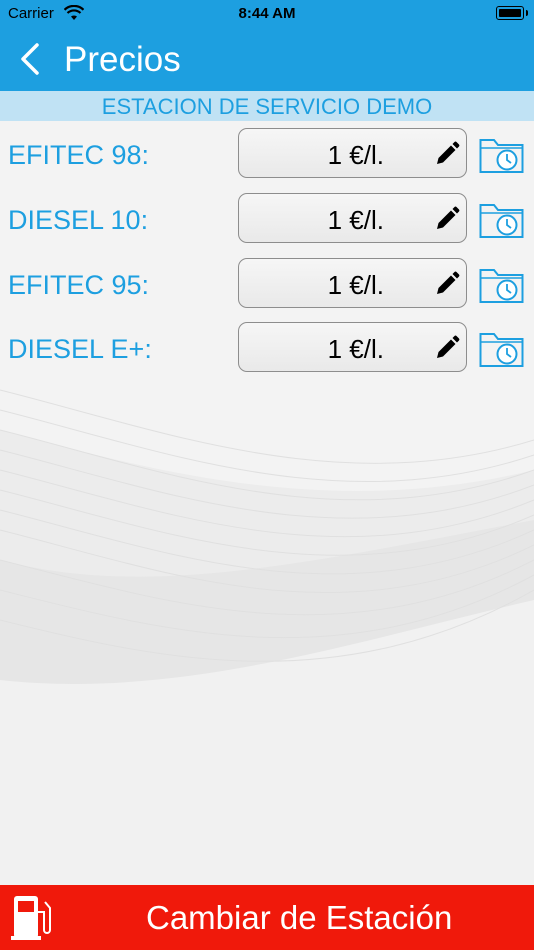 This screenshot has height=950, width=534. Describe the element at coordinates (267, 106) in the screenshot. I see `station-name: ESTACION DE SERVICIO DEMO` at that location.